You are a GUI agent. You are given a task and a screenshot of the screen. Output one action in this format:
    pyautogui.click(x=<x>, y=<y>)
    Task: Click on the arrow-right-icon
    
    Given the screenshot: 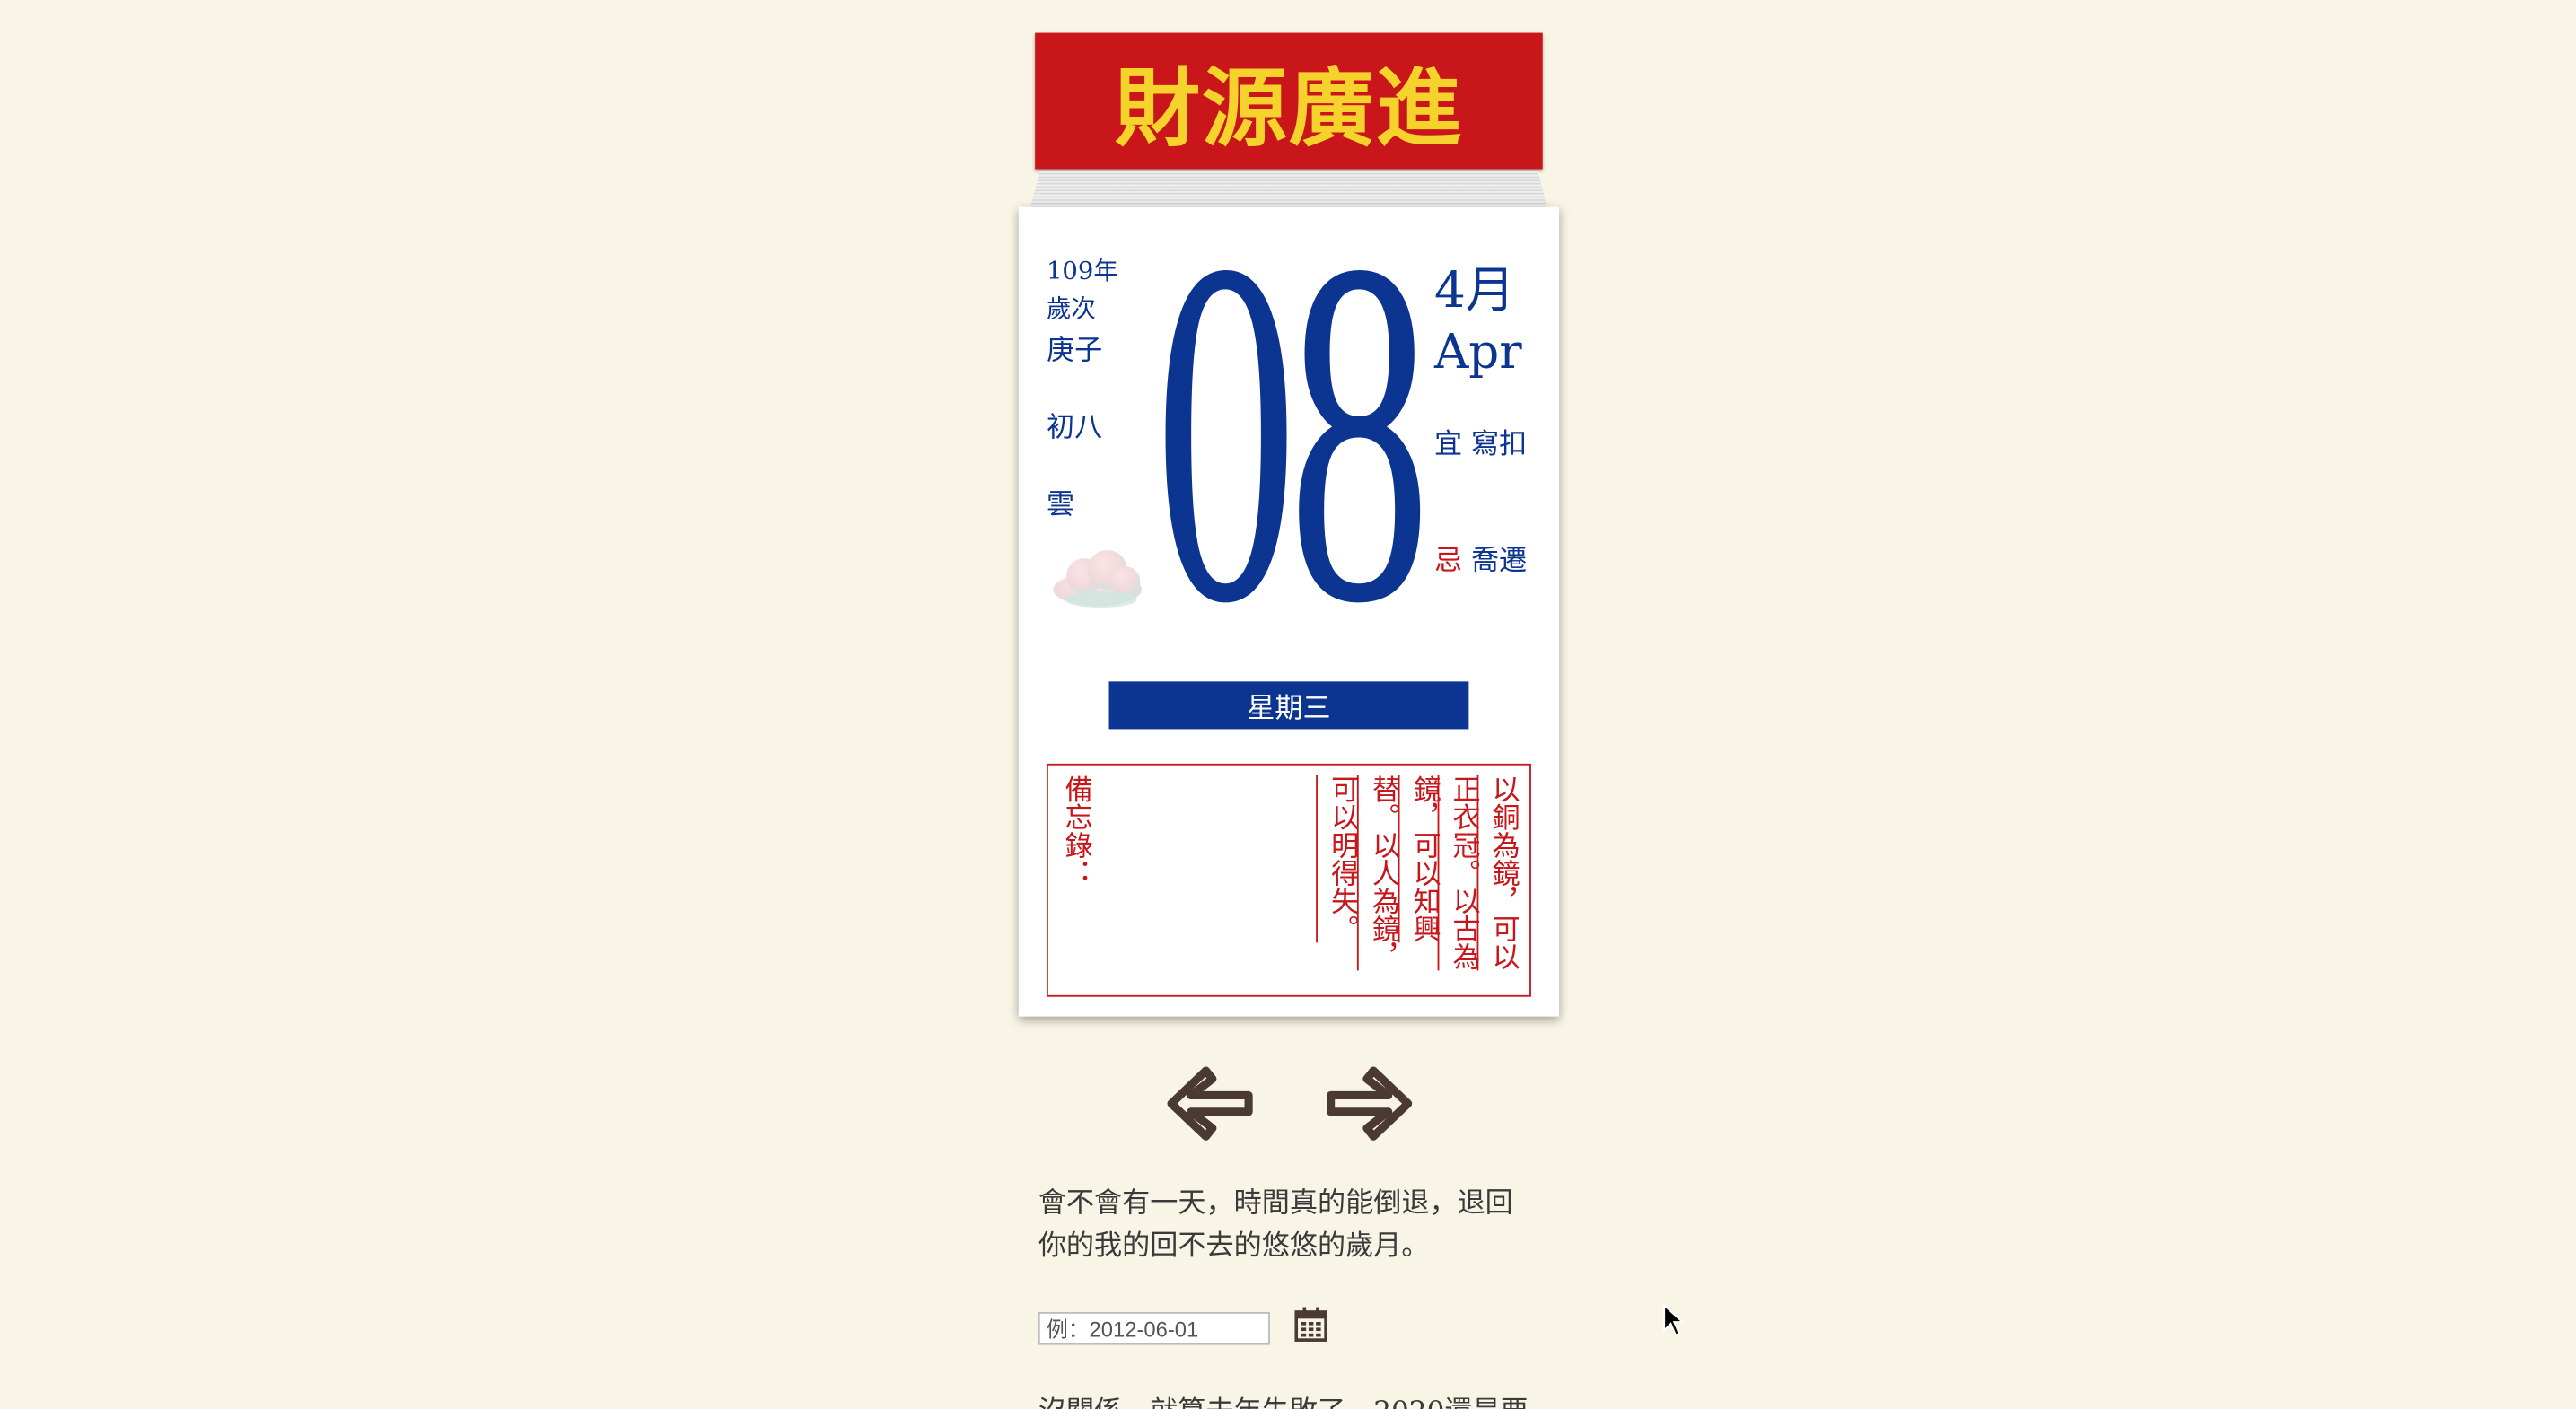 What is the action you would take?
    pyautogui.click(x=1370, y=1103)
    